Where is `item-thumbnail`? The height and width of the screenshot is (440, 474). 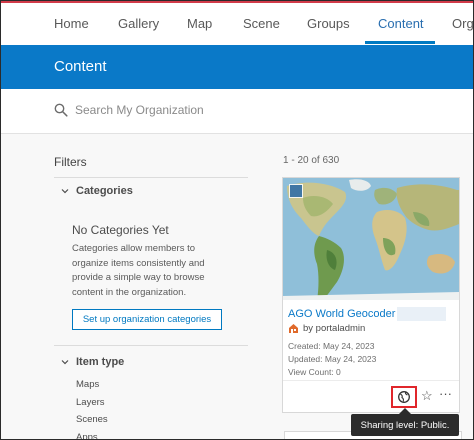
item-thumbnail is located at coordinates (371, 239).